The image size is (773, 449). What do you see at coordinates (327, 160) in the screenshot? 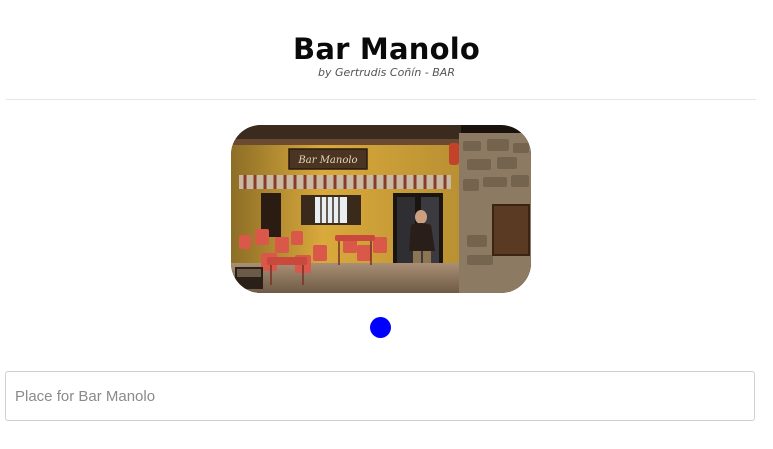
I see `bar-sign-text: Bar Manolo` at bounding box center [327, 160].